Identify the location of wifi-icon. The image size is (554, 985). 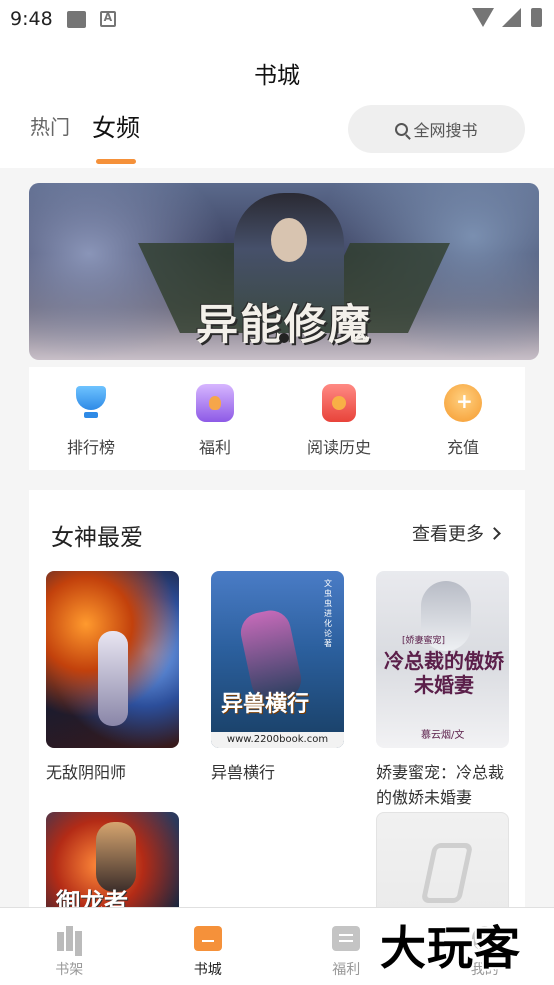
(483, 17).